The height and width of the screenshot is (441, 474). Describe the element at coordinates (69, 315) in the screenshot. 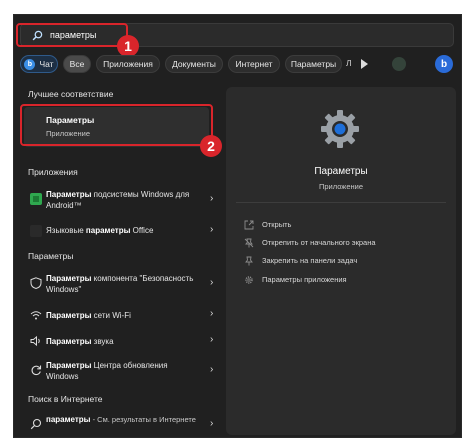

I see `setting-2-bold: Параметры` at that location.